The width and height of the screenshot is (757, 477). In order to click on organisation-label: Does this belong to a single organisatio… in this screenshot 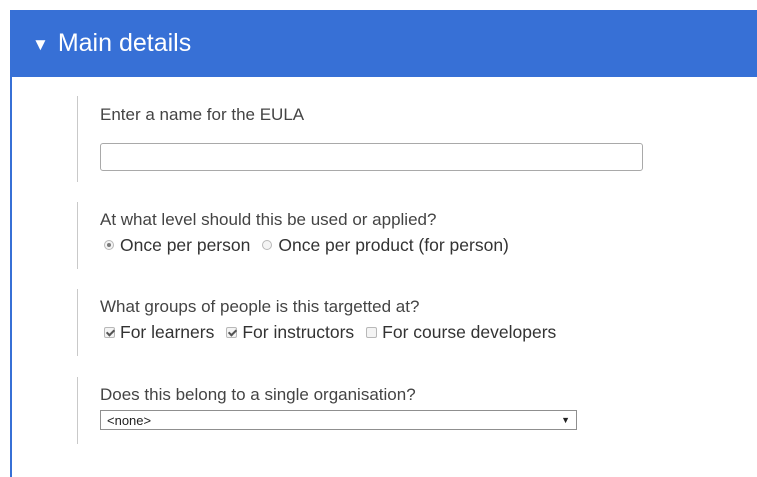, I will do `click(258, 394)`.